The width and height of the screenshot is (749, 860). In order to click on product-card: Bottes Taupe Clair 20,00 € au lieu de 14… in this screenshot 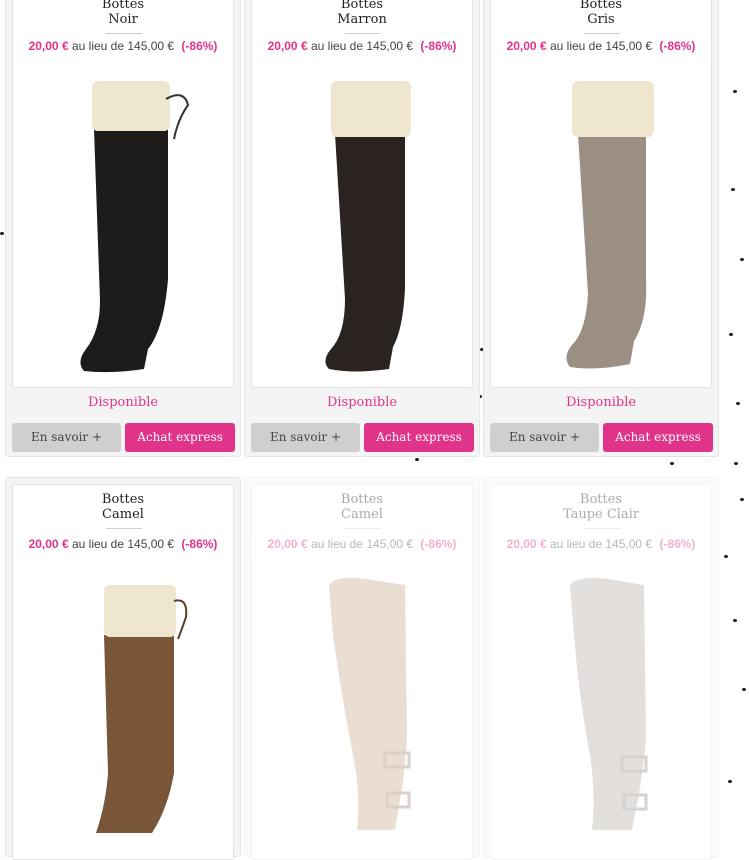, I will do `click(601, 668)`.